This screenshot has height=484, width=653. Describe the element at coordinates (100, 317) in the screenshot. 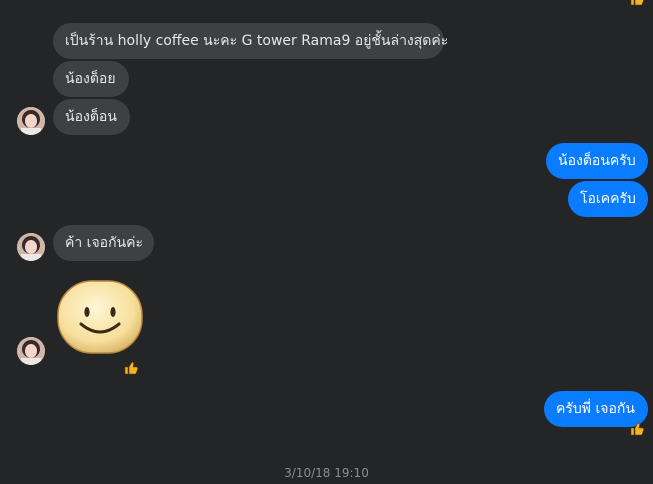

I see `smiley-face-sticker` at that location.